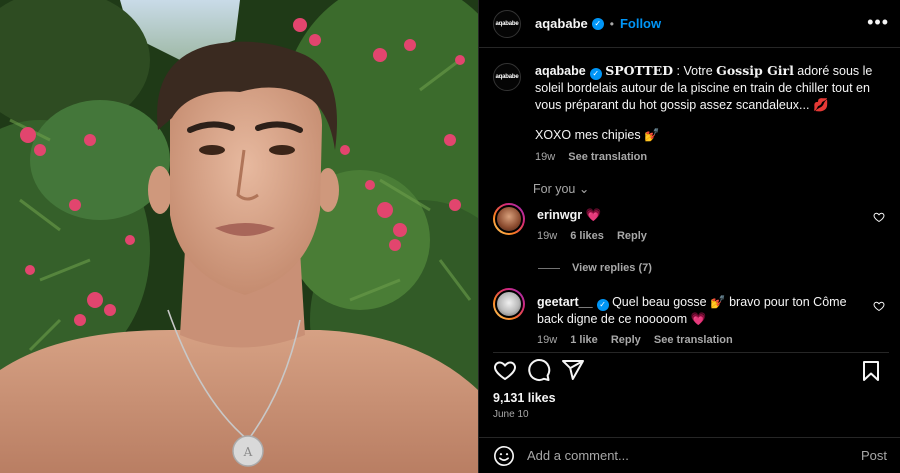 Image resolution: width=900 pixels, height=473 pixels. What do you see at coordinates (593, 215) in the screenshot?
I see `comment-text: 💗` at bounding box center [593, 215].